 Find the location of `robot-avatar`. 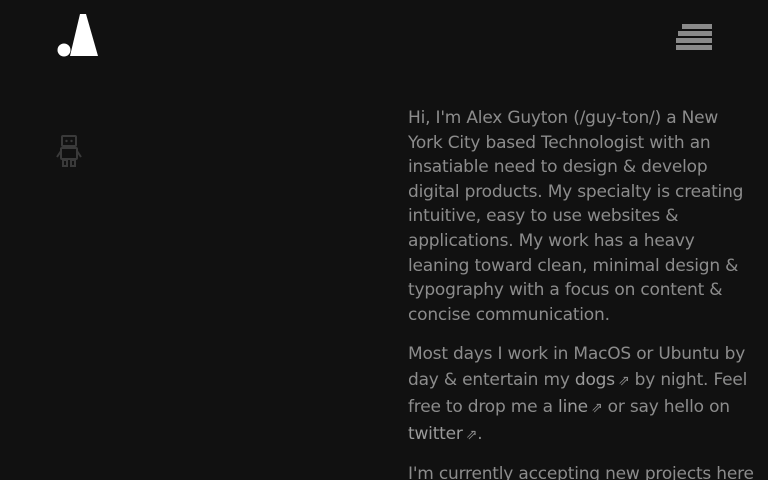

robot-avatar is located at coordinates (69, 151).